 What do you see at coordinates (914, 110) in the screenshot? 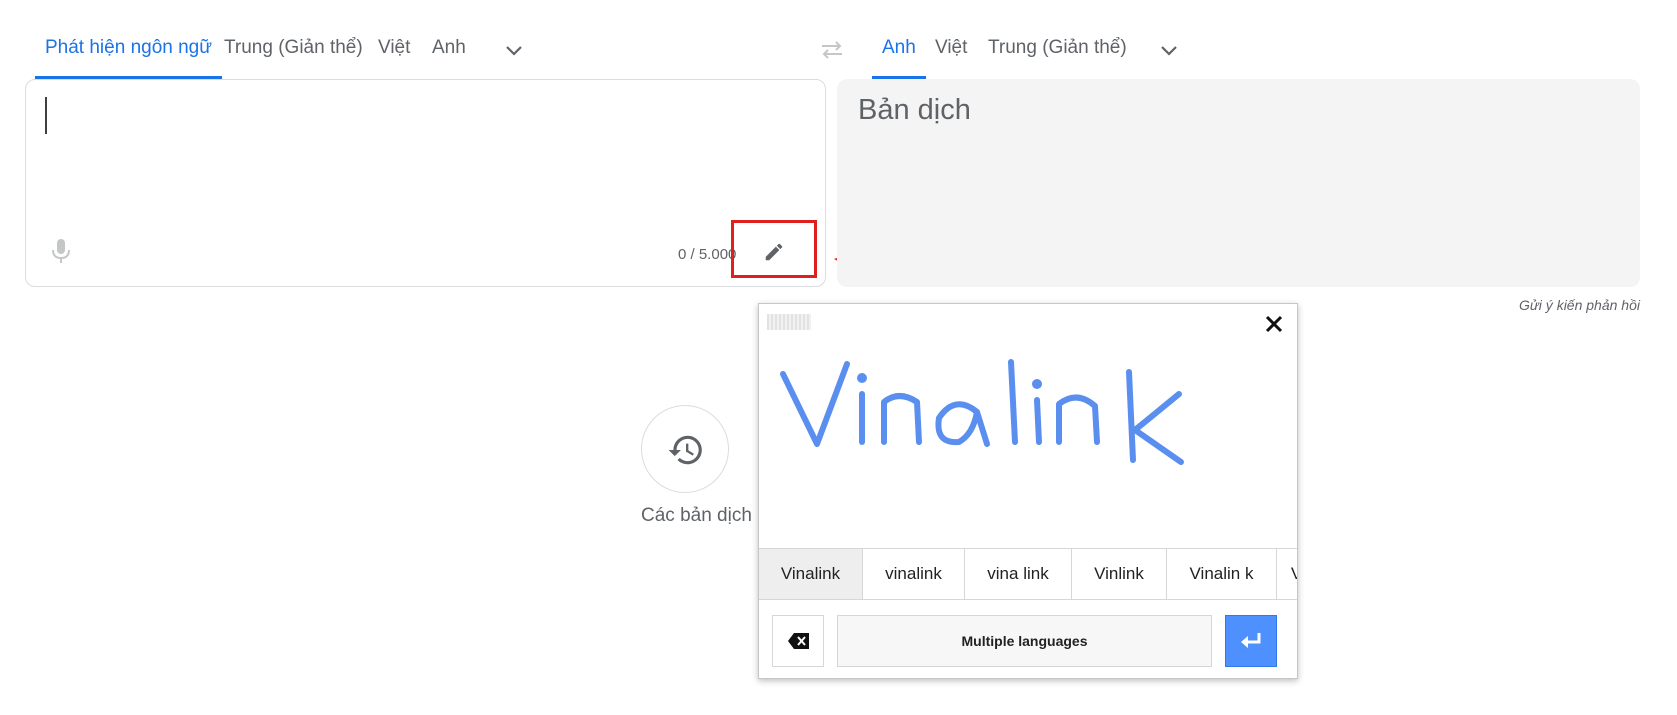
I see `translation-placeholder: Bản dịch` at bounding box center [914, 110].